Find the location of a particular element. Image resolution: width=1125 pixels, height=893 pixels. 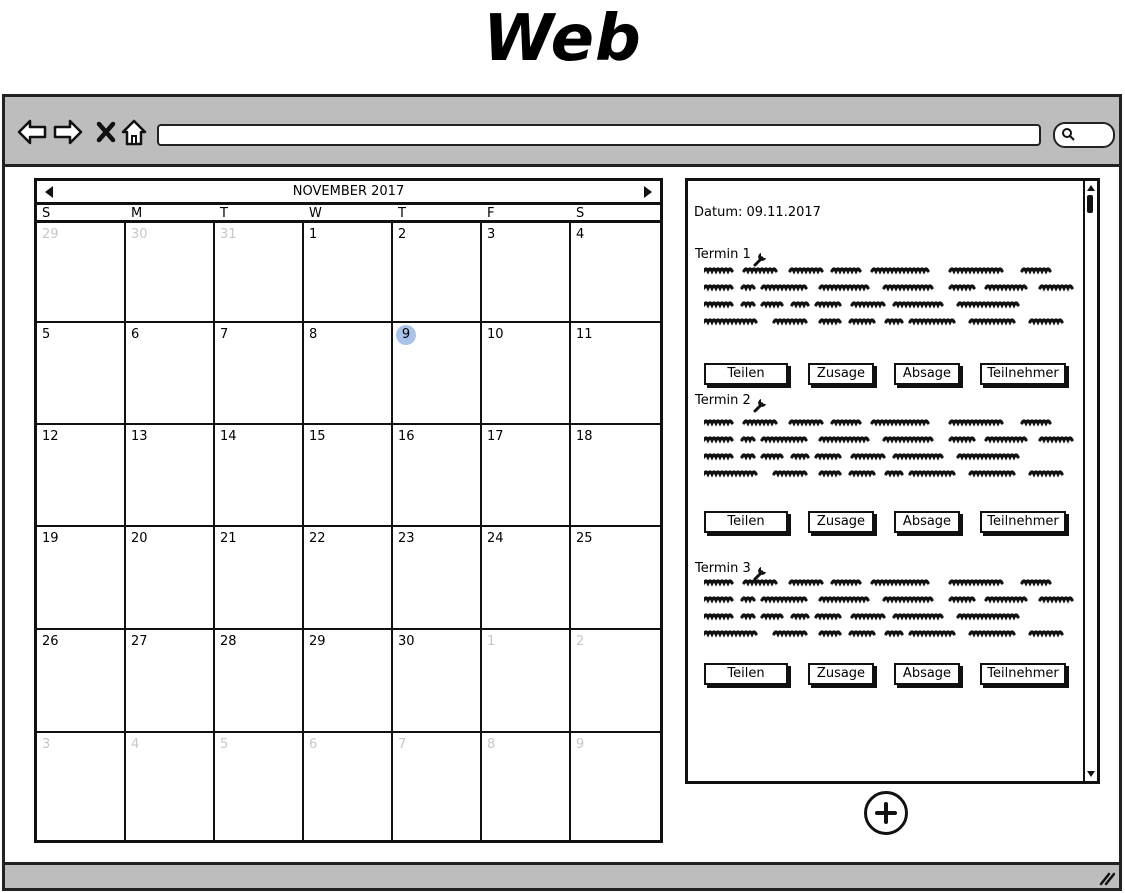

next-month-icon is located at coordinates (648, 192).